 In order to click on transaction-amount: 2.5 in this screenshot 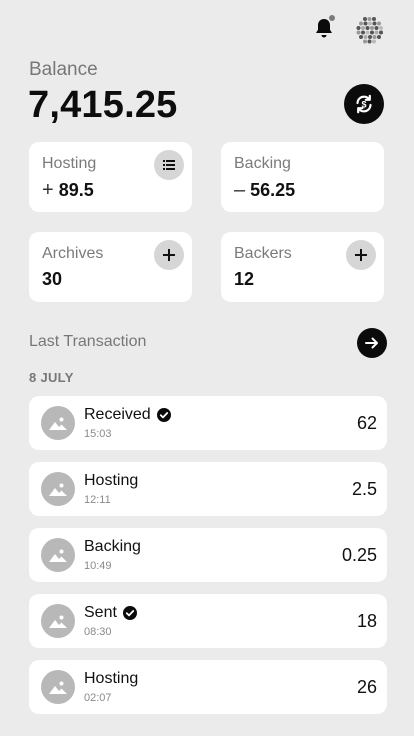, I will do `click(364, 489)`.